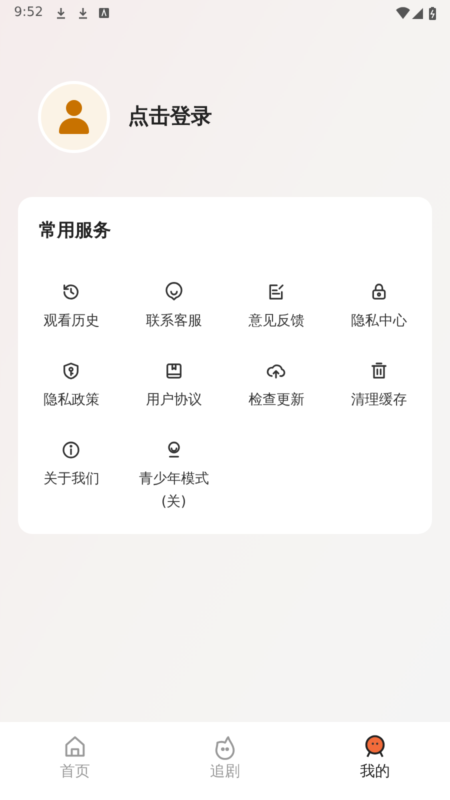  What do you see at coordinates (29, 13) in the screenshot?
I see `status-time: 9:52` at bounding box center [29, 13].